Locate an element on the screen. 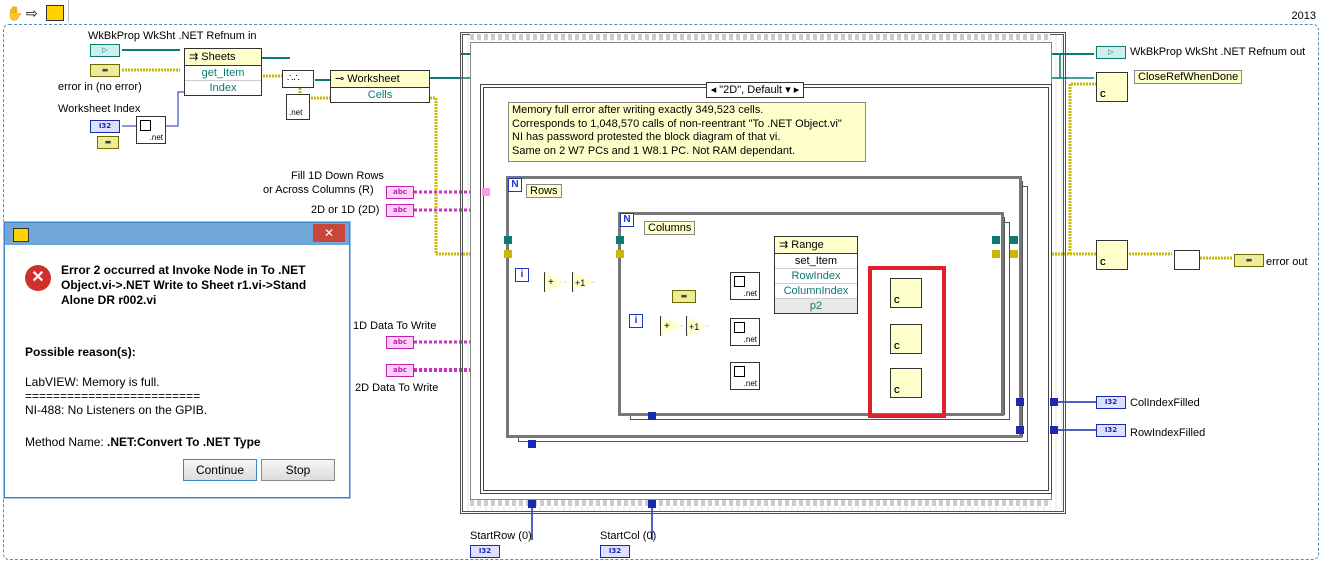 The width and height of the screenshot is (1322, 564). col-filled-label: ColIndexFilled is located at coordinates (1165, 403).